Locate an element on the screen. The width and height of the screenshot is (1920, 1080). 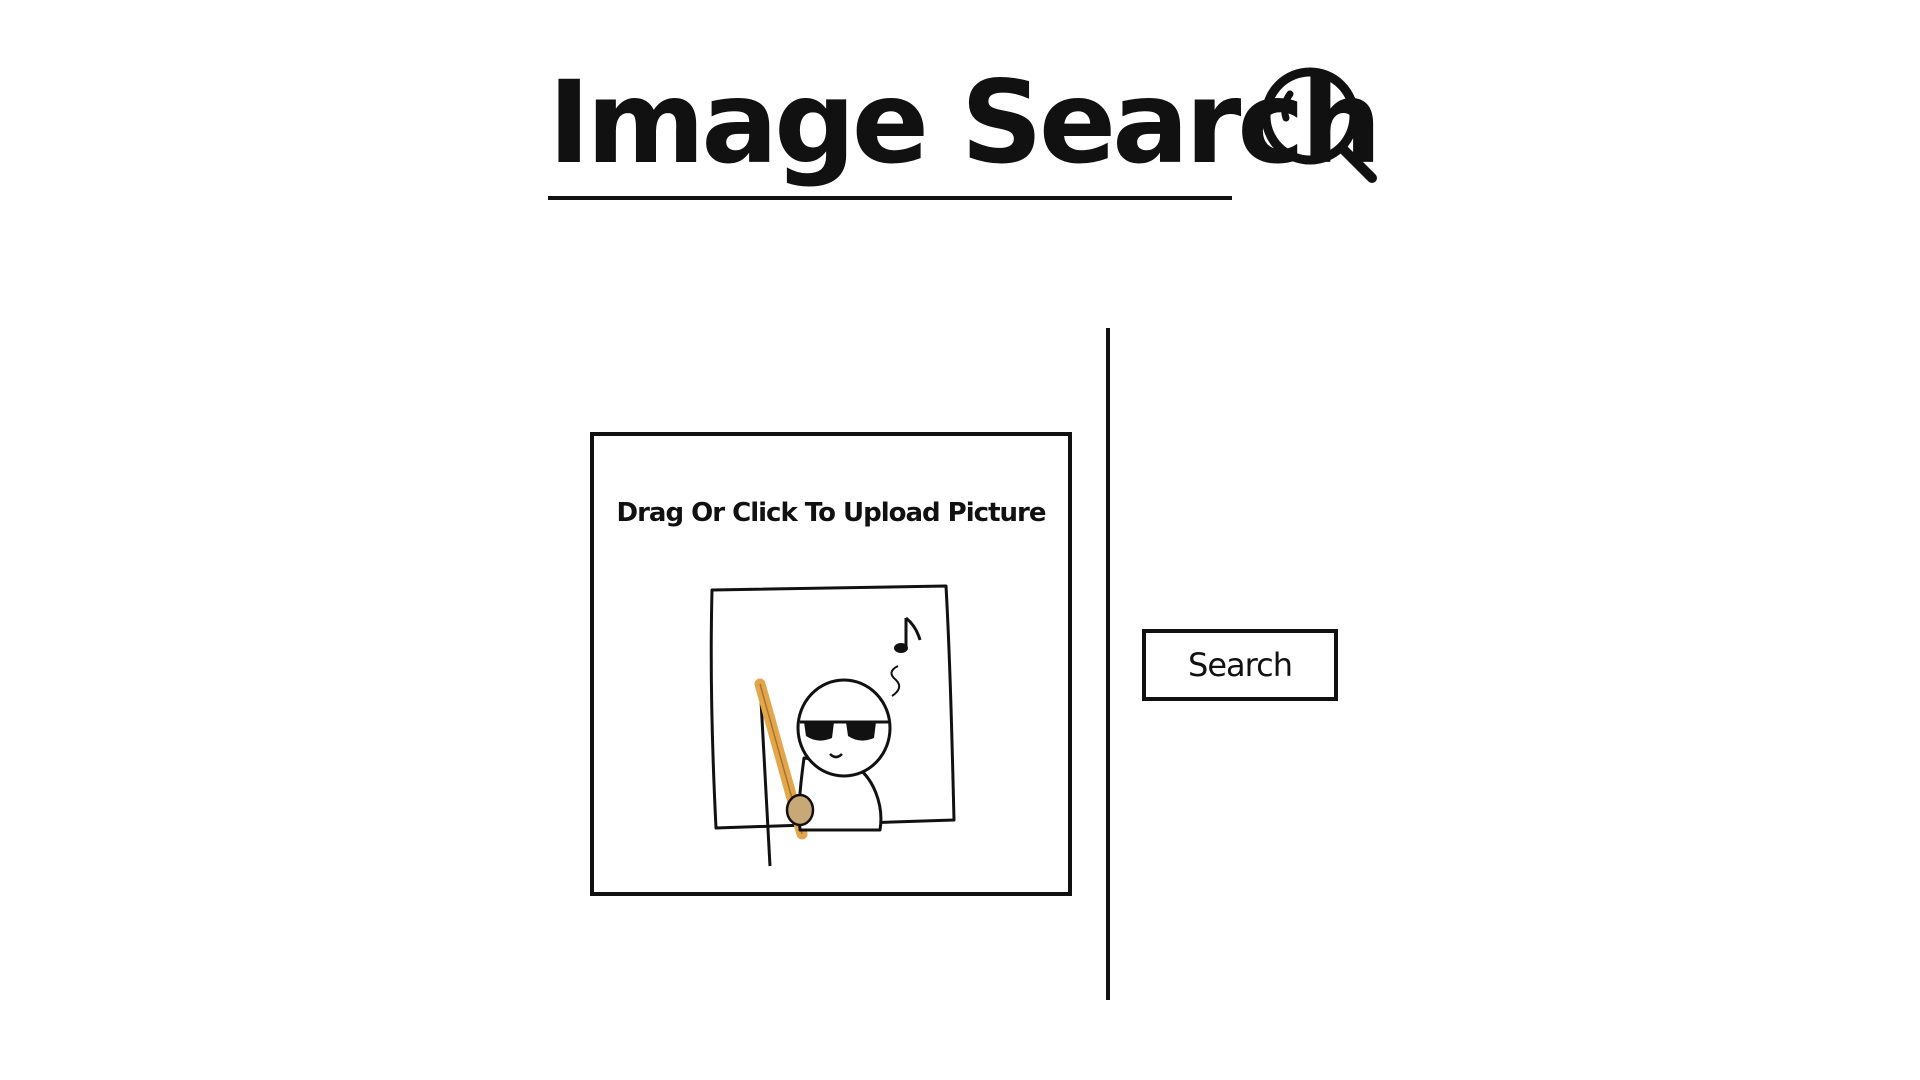
page-title: Image Search is located at coordinates (965, 122).